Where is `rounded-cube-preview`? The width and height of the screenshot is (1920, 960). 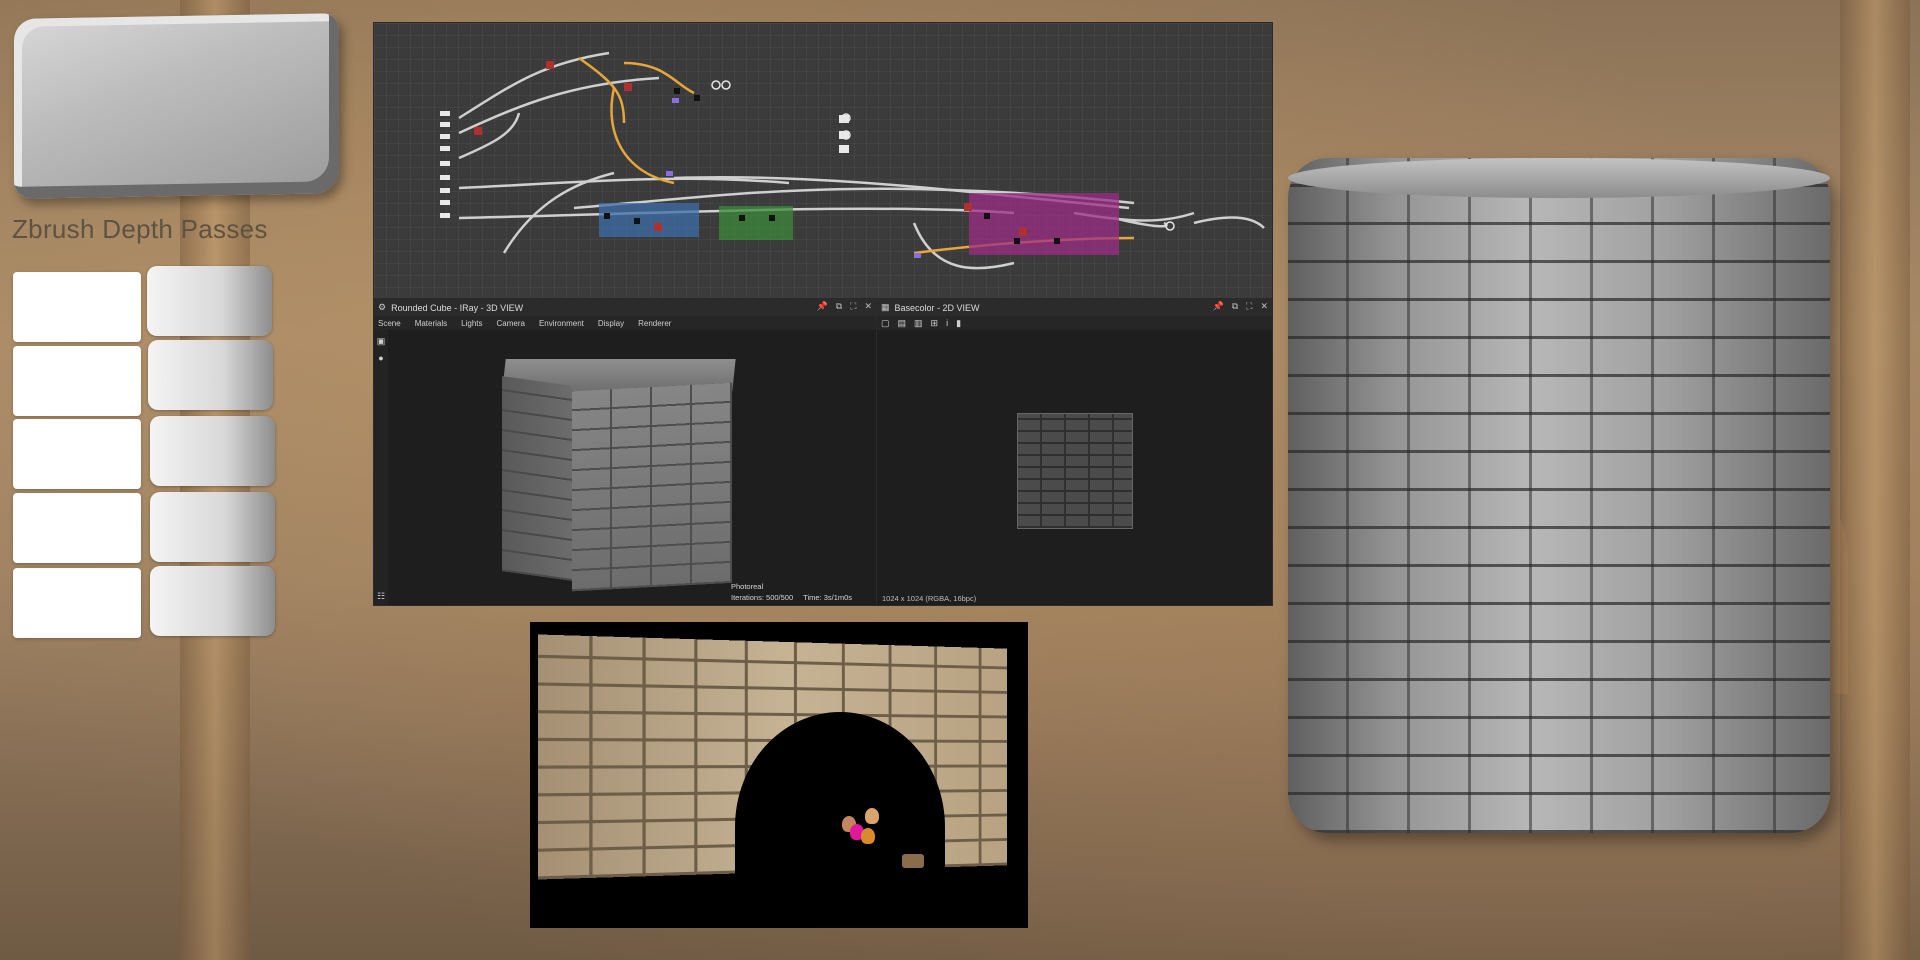
rounded-cube-preview is located at coordinates (619, 471).